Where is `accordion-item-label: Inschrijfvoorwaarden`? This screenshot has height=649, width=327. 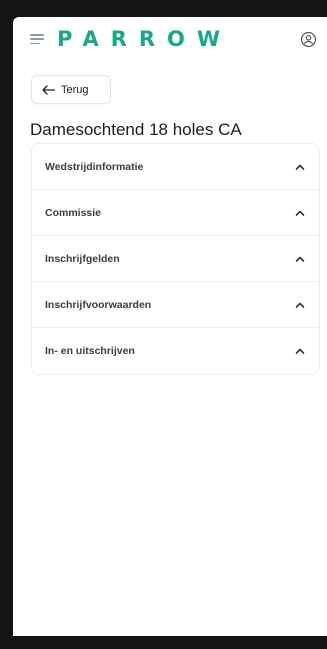 accordion-item-label: Inschrijfvoorwaarden is located at coordinates (98, 304).